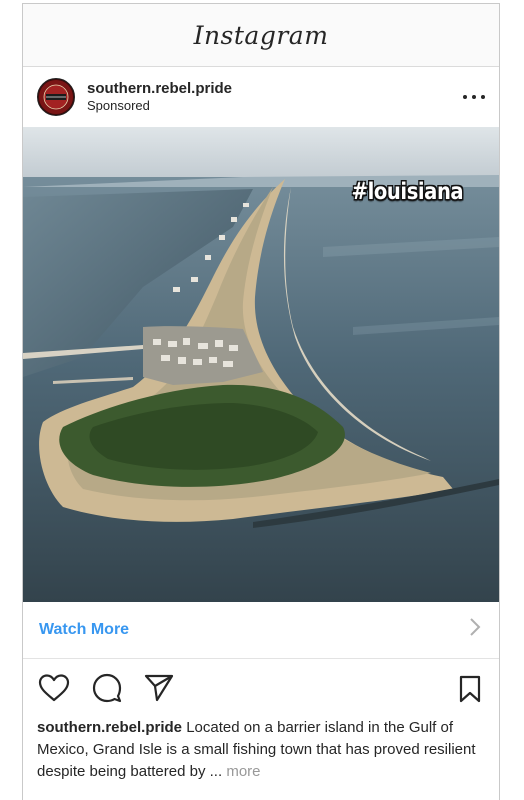 The image size is (524, 800). I want to click on heart-icon, so click(54, 688).